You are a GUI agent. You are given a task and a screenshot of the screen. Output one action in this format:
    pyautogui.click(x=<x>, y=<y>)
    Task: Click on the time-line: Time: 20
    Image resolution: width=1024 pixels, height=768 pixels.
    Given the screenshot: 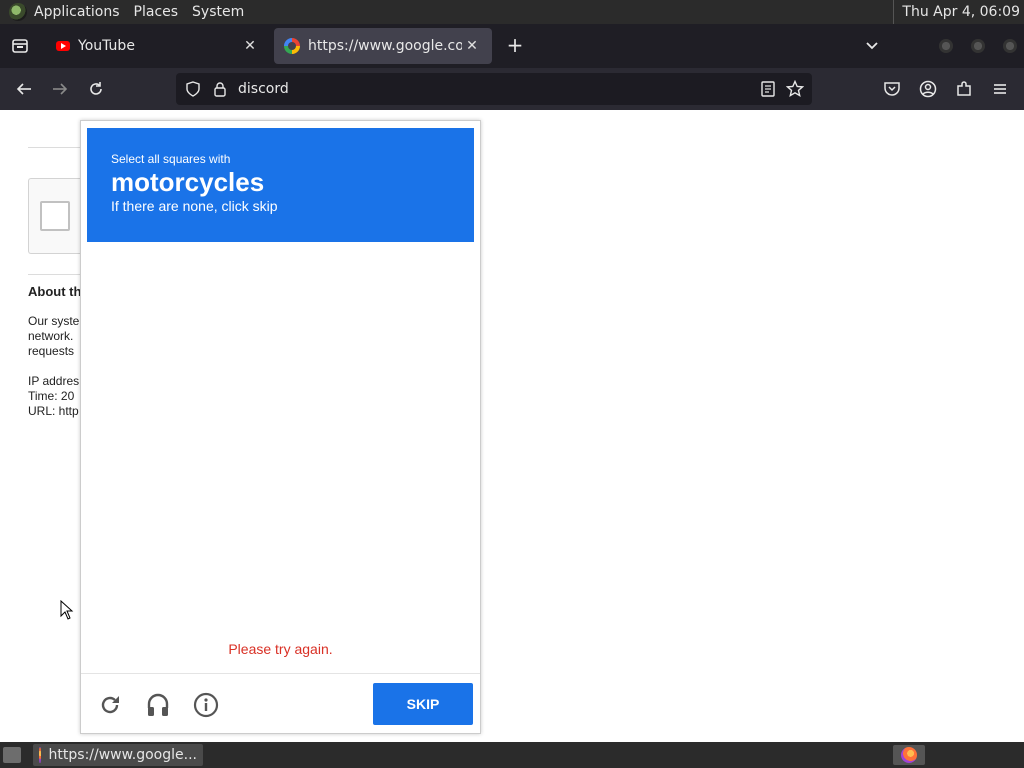 What is the action you would take?
    pyautogui.click(x=51, y=396)
    